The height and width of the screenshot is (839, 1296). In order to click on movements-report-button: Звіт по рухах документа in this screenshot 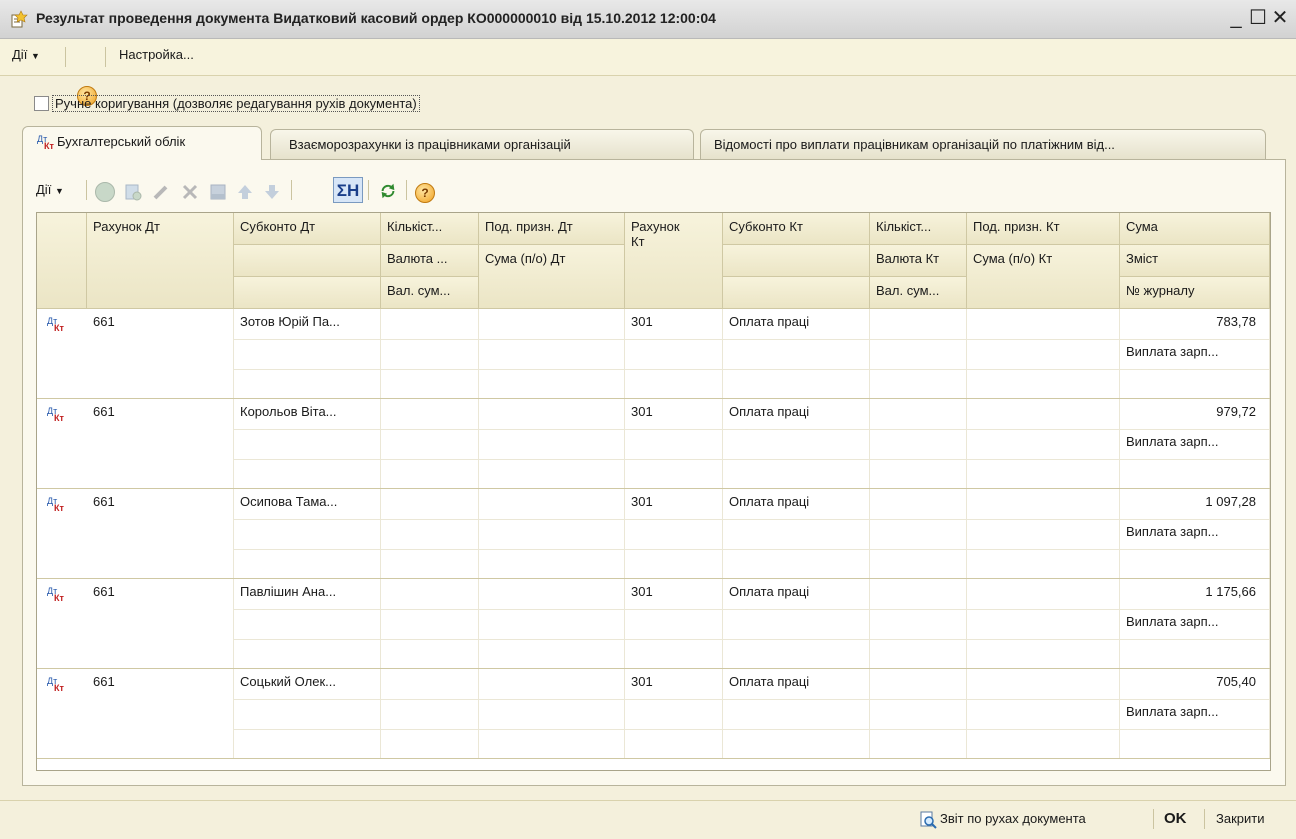, I will do `click(1013, 818)`.